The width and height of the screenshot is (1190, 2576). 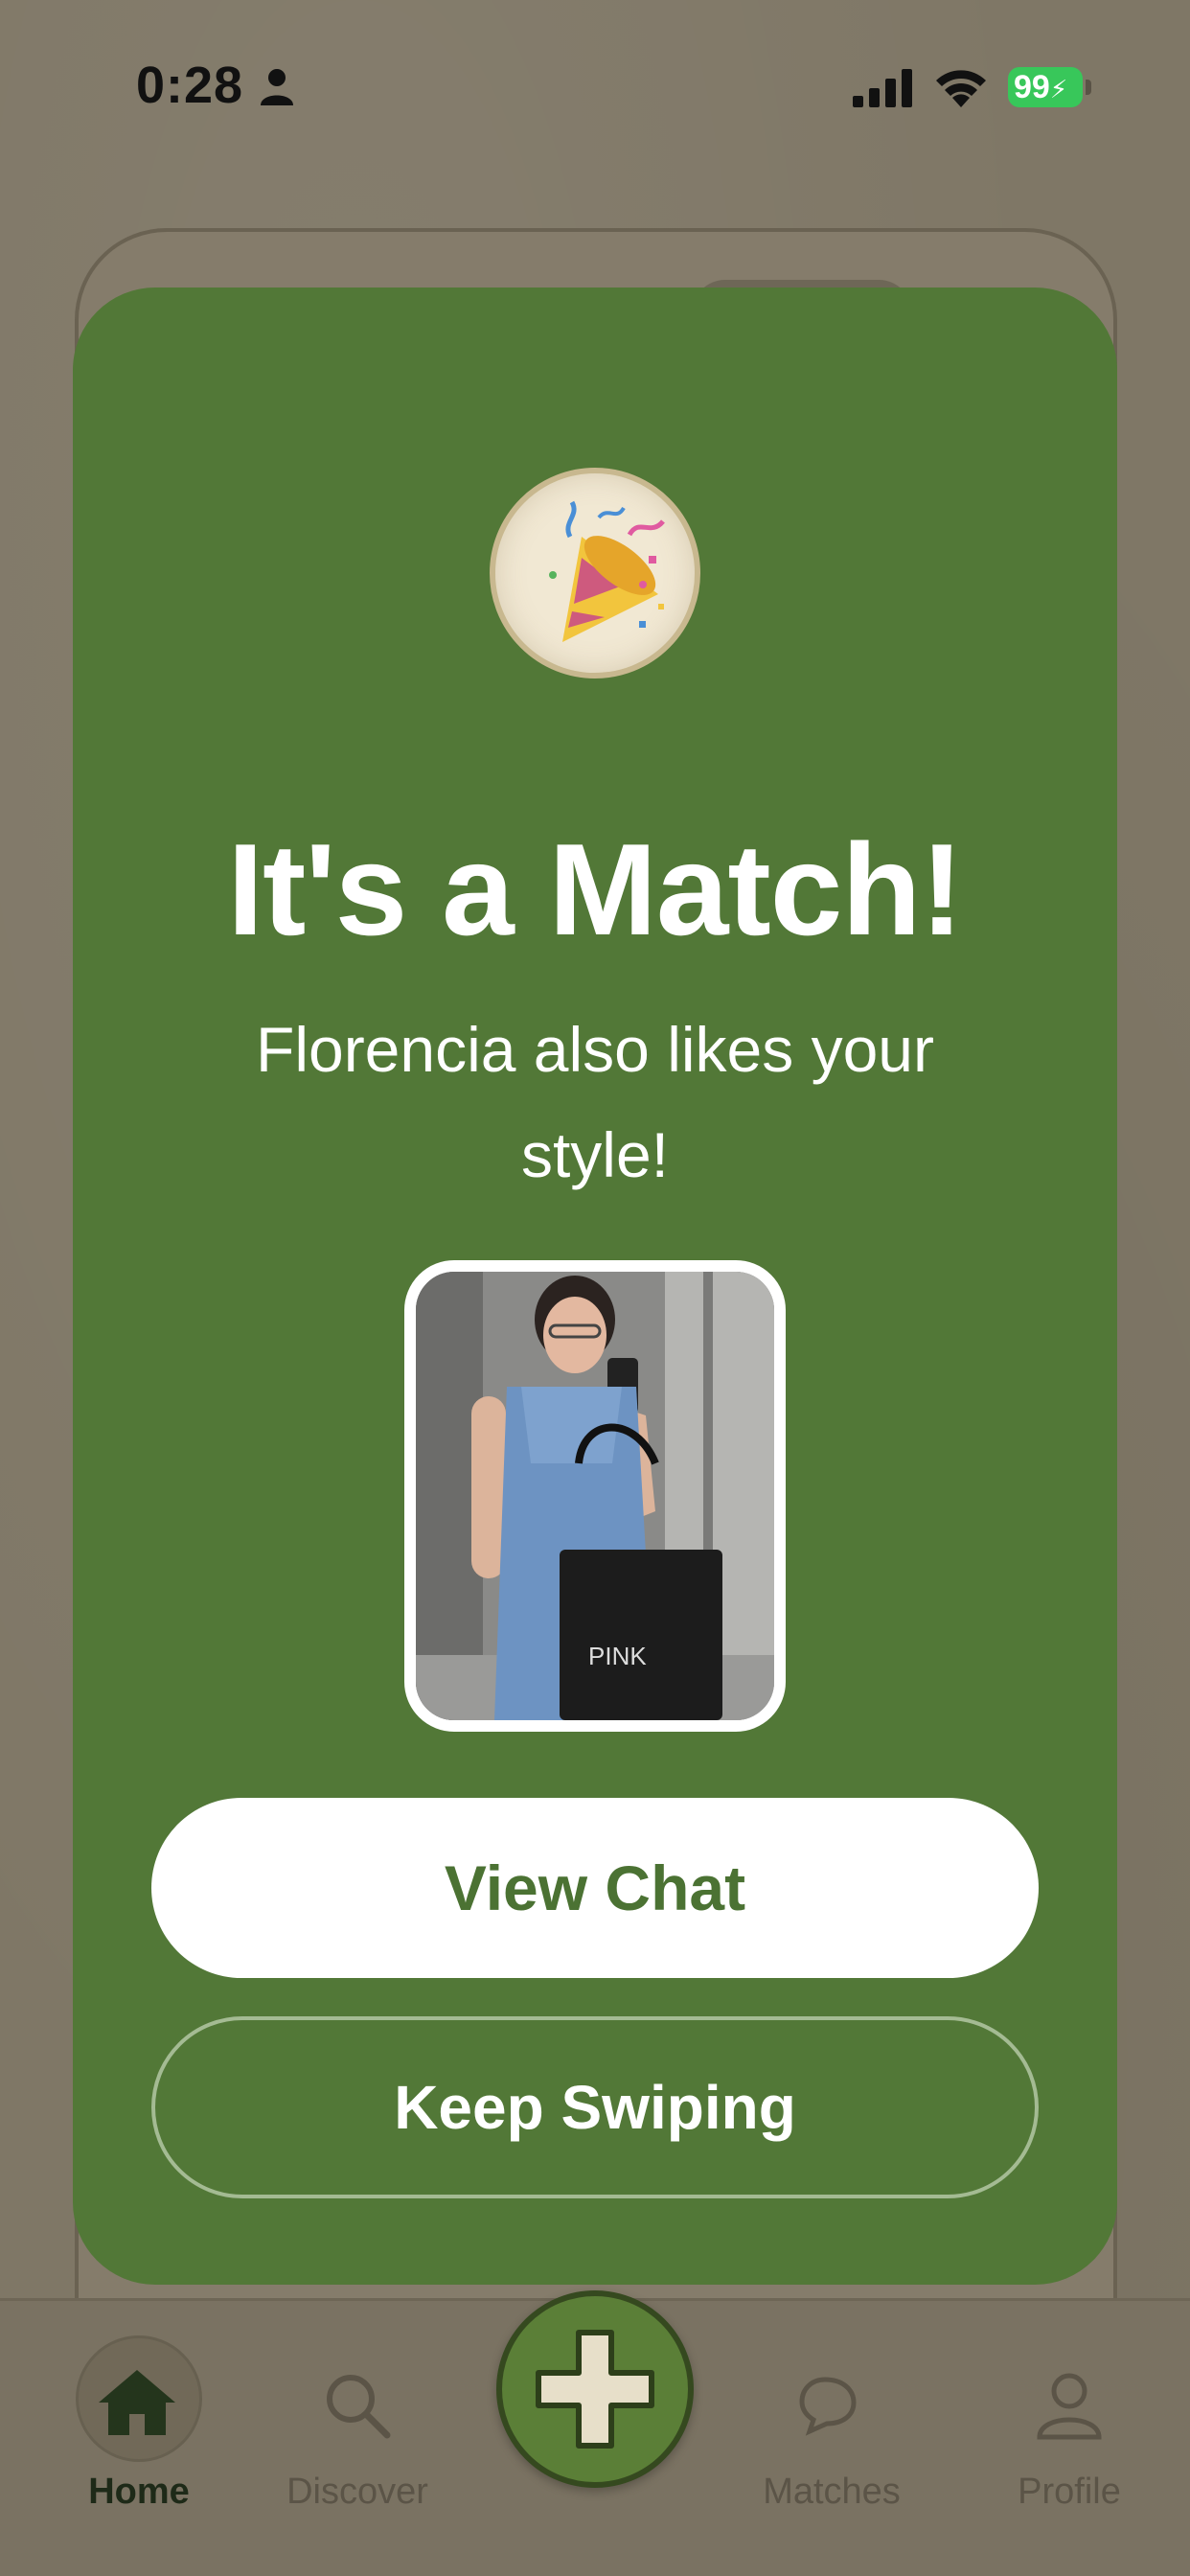 I want to click on keep-swiping-button: Keep Swiping, so click(x=595, y=2107).